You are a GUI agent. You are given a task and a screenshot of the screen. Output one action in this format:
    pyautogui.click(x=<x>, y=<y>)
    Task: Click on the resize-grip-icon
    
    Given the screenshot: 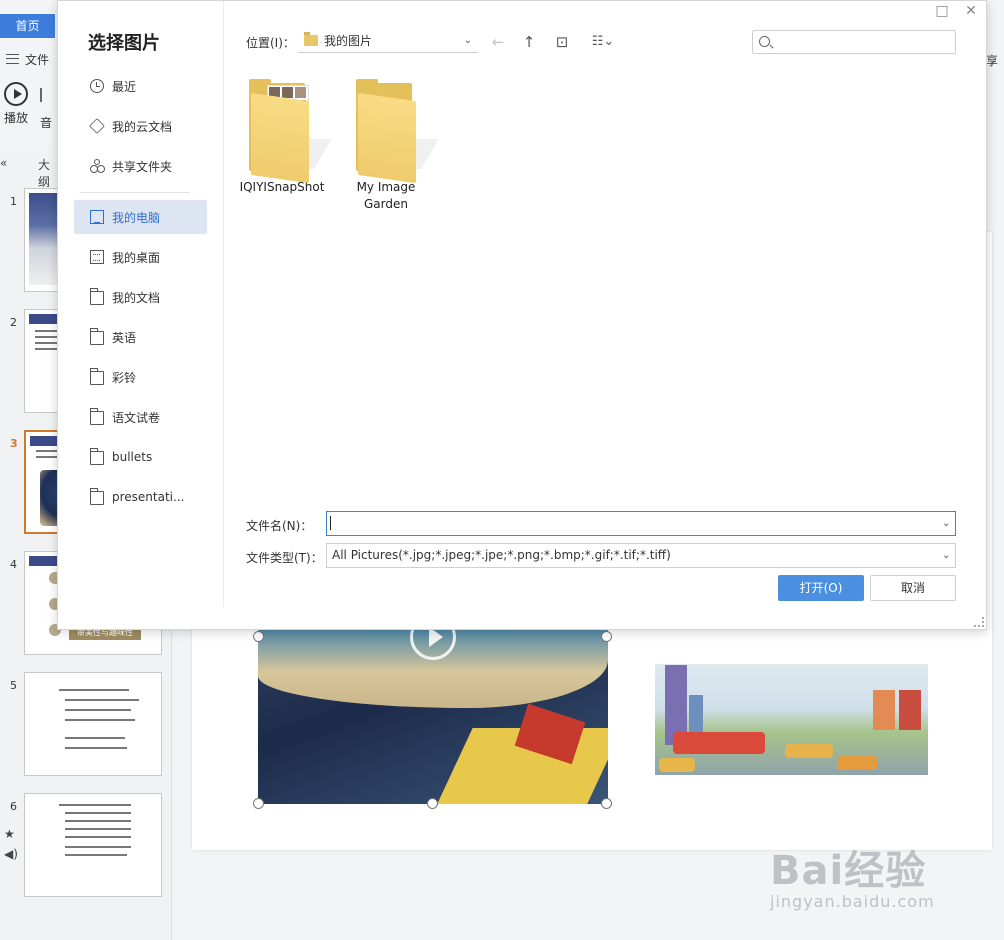 What is the action you would take?
    pyautogui.click(x=979, y=622)
    